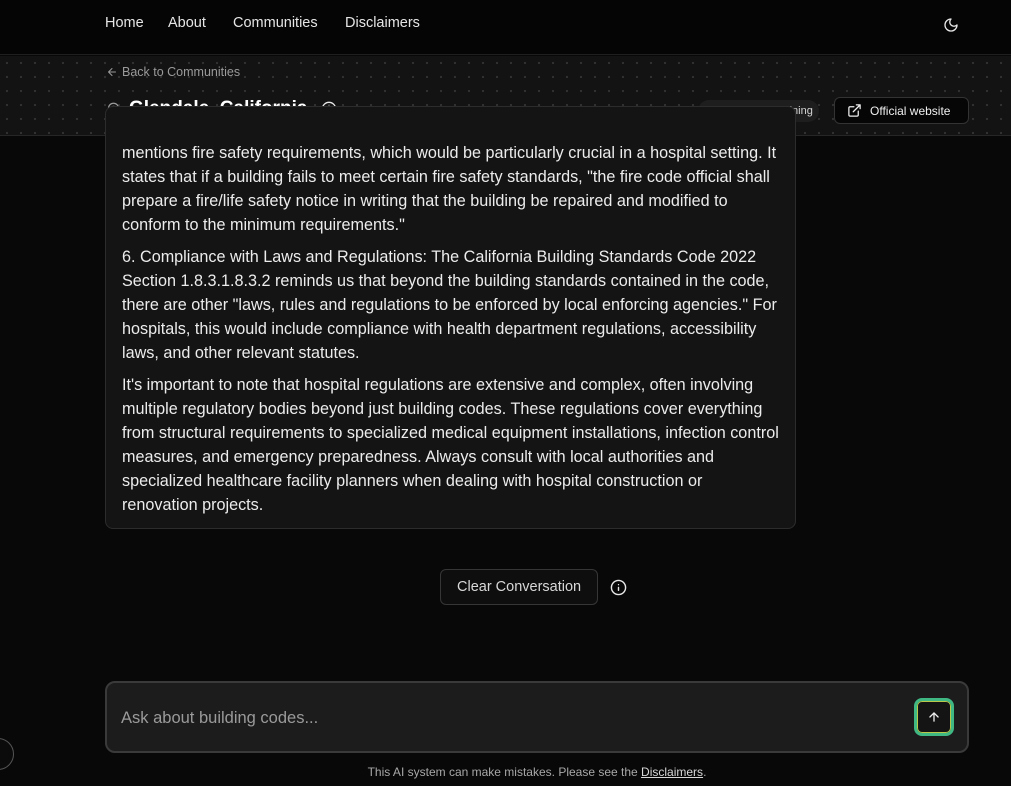  I want to click on arrow-left-icon, so click(112, 72).